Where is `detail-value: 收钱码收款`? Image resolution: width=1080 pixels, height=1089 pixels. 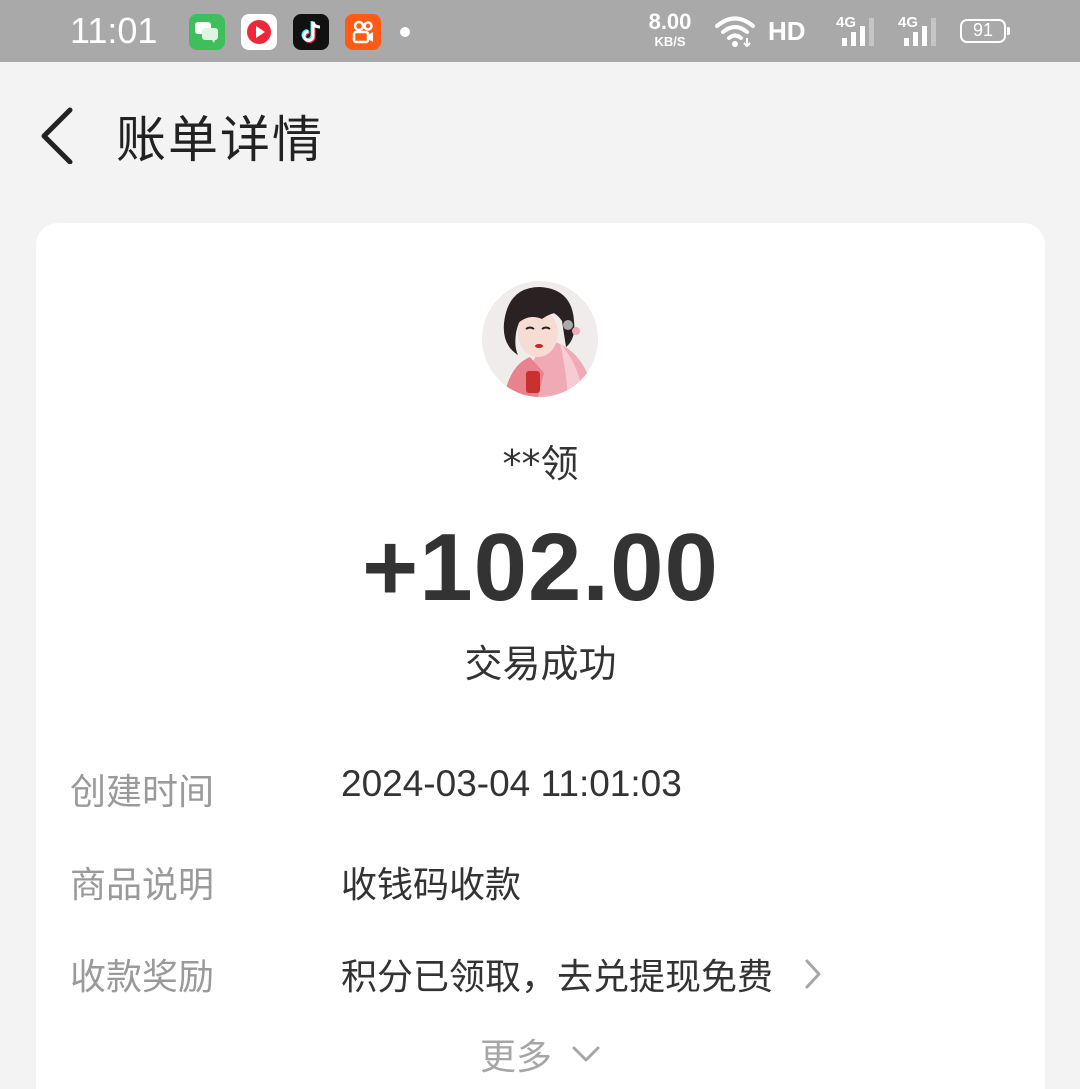
detail-value: 收钱码收款 is located at coordinates (431, 885).